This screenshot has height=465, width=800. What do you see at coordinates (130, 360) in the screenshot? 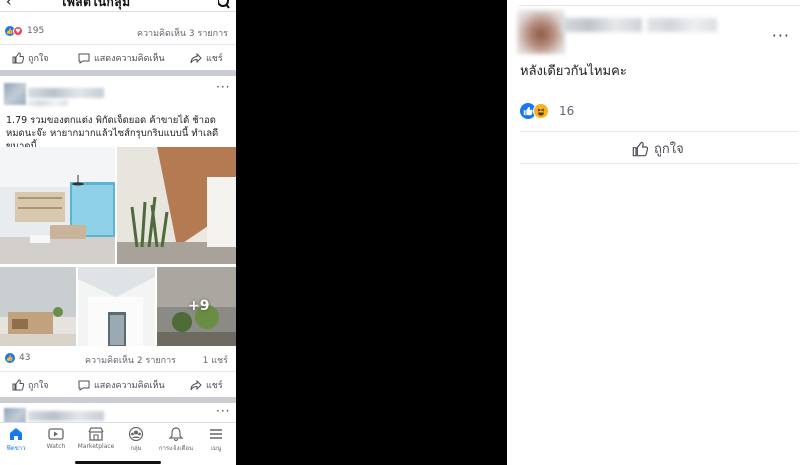
I see `comments-count: ความคิดเห็น 2 รายการ` at bounding box center [130, 360].